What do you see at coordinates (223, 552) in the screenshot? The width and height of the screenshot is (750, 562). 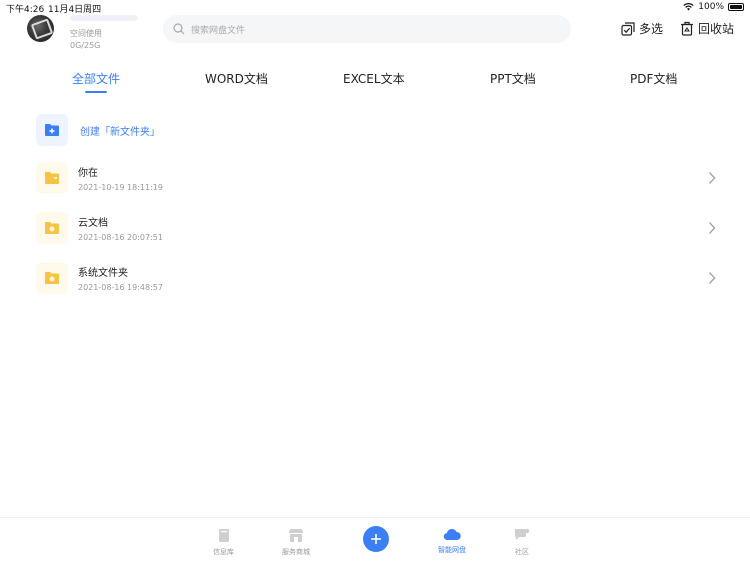 I see `nav-info-label: 信息库` at bounding box center [223, 552].